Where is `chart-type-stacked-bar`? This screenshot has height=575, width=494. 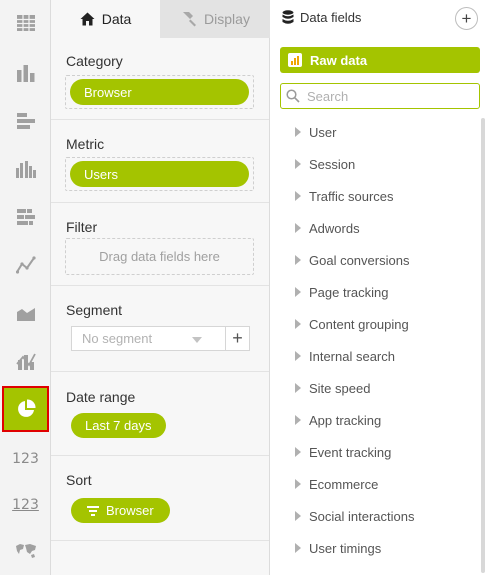
chart-type-stacked-bar is located at coordinates (25, 217).